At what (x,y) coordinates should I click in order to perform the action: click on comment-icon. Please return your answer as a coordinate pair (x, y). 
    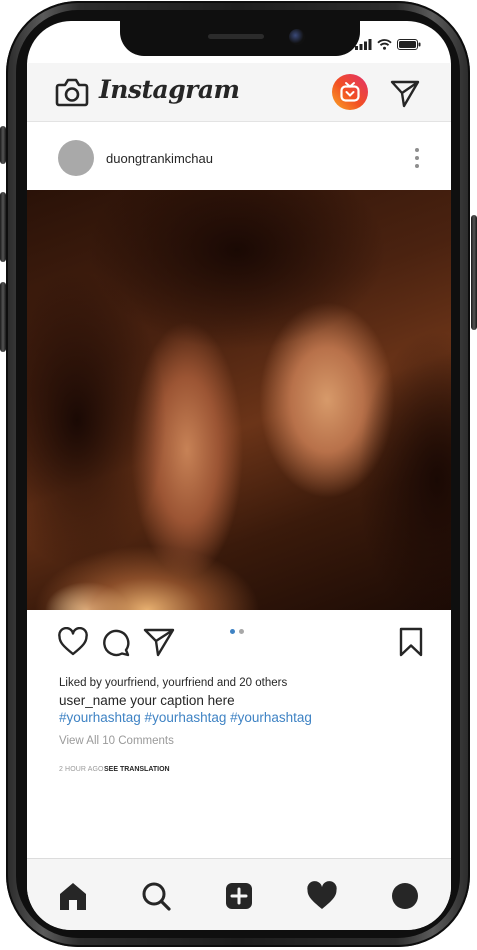
    Looking at the image, I should click on (116, 643).